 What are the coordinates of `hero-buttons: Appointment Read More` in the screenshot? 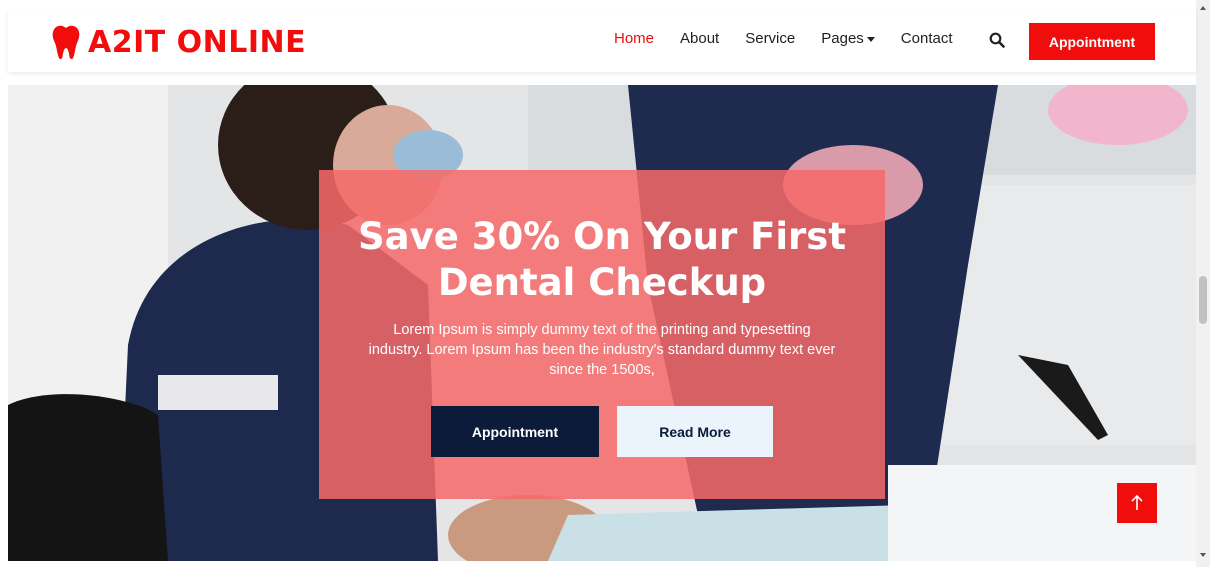 It's located at (602, 431).